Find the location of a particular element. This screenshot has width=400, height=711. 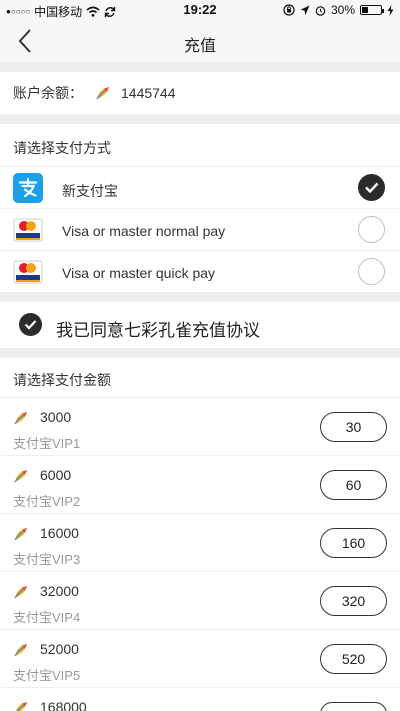

account-balance: 账户余额： 1445744 is located at coordinates (200, 93).